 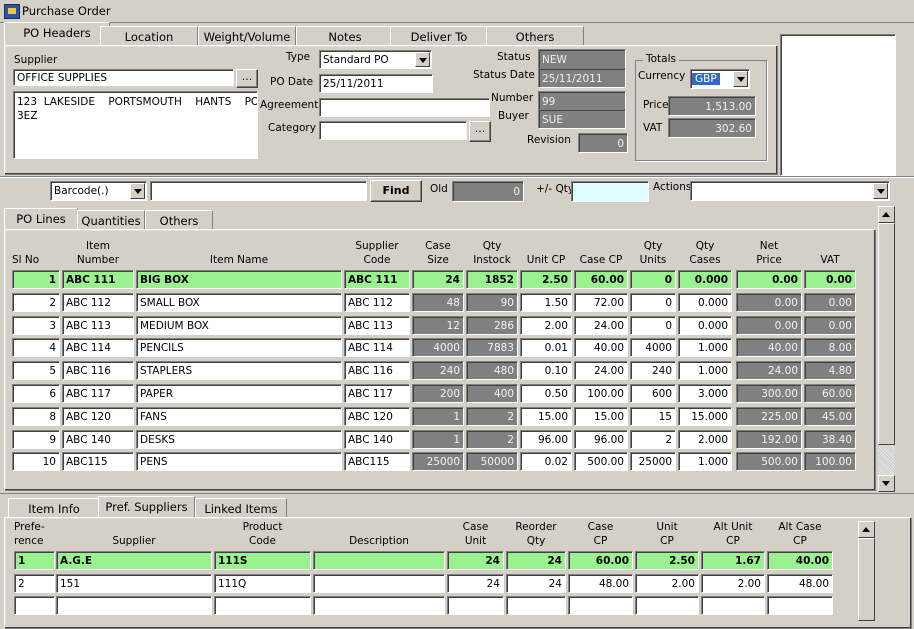 I want to click on tab-notes: Notes, so click(x=345, y=36).